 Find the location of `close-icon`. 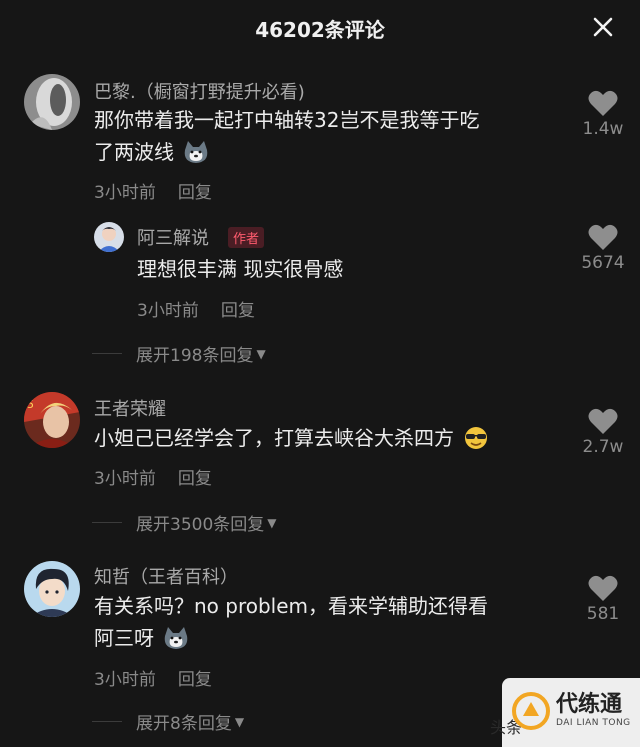

close-icon is located at coordinates (603, 27).